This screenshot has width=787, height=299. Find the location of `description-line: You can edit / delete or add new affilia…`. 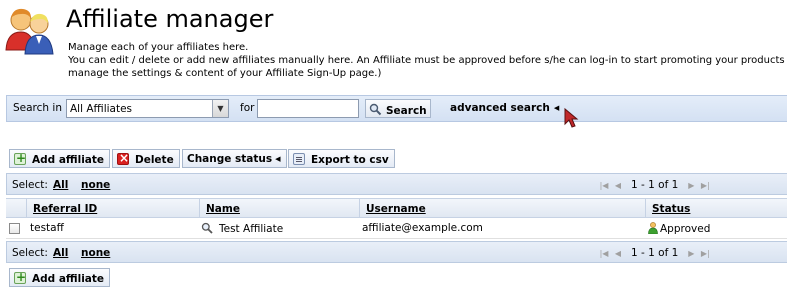

description-line: You can edit / delete or add new affilia… is located at coordinates (427, 60).